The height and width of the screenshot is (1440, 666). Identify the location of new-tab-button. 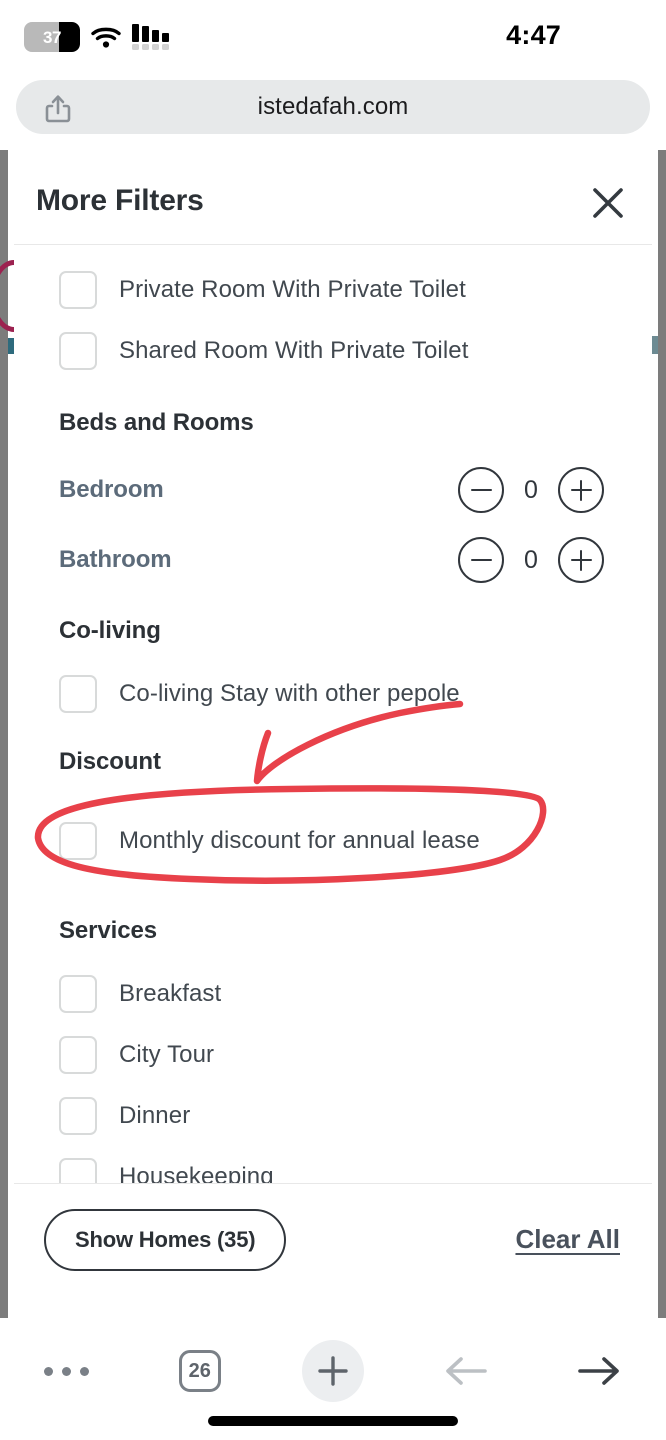
(332, 1371).